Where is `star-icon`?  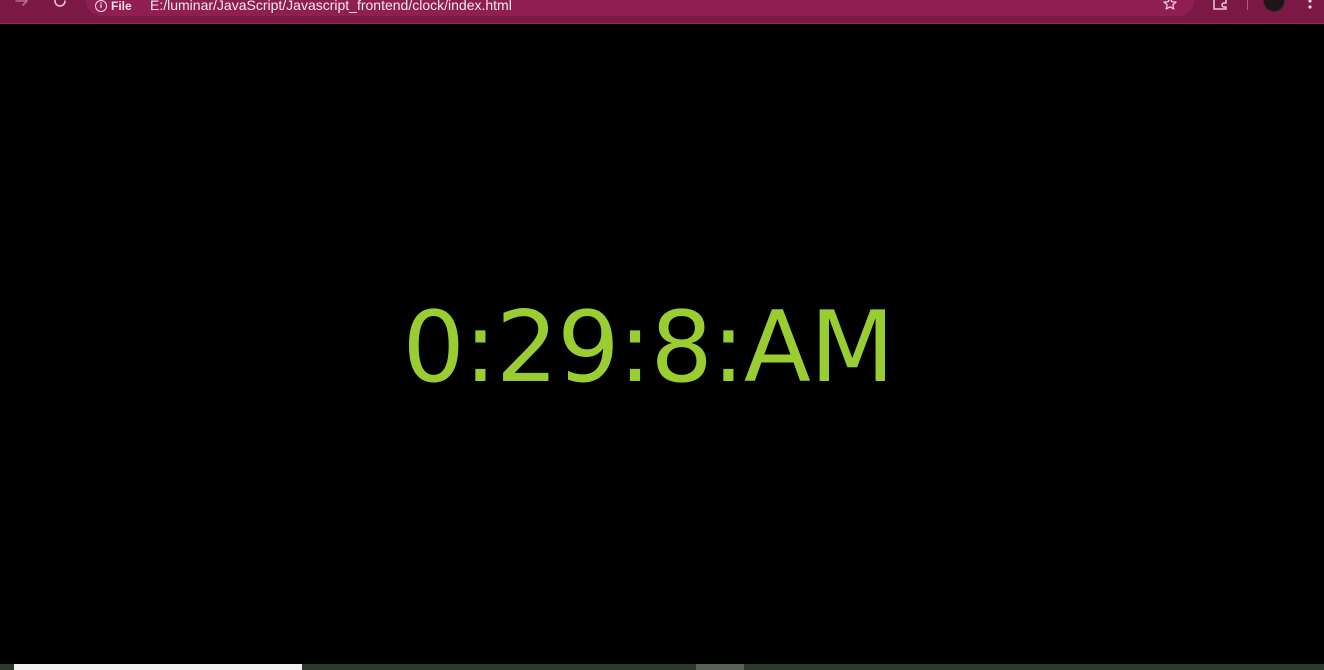 star-icon is located at coordinates (1170, 6).